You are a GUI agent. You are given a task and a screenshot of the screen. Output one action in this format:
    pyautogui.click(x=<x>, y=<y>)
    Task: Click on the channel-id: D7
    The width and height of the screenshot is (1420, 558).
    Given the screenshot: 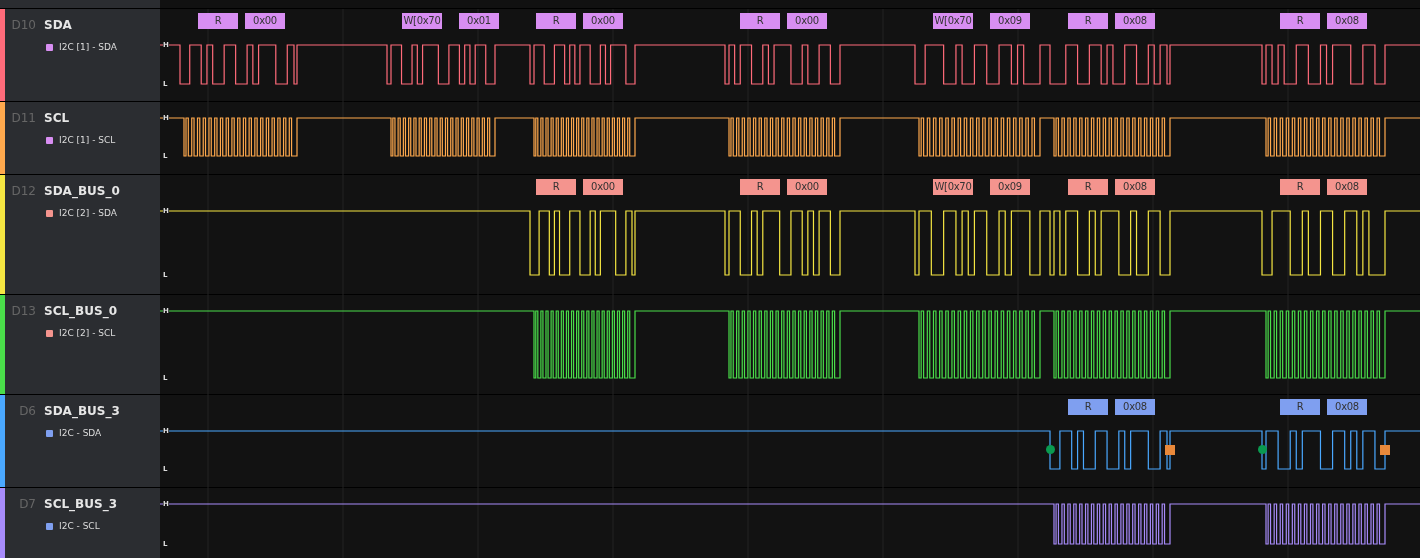 What is the action you would take?
    pyautogui.click(x=27, y=504)
    